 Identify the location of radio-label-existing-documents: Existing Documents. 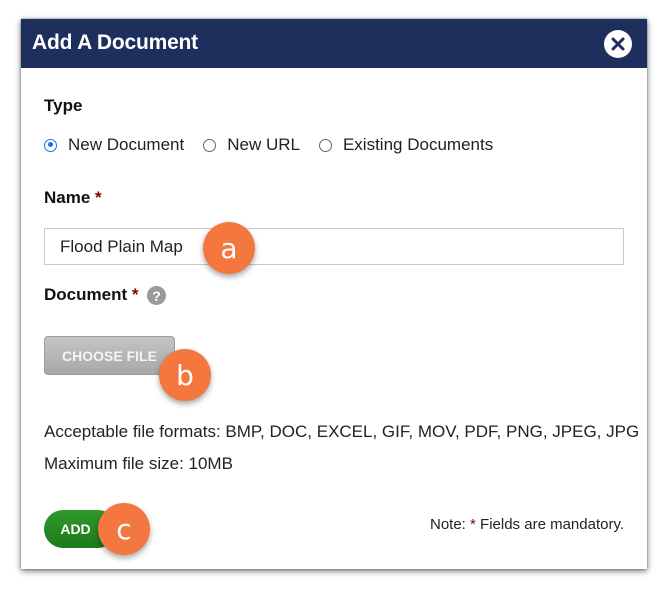
(418, 144).